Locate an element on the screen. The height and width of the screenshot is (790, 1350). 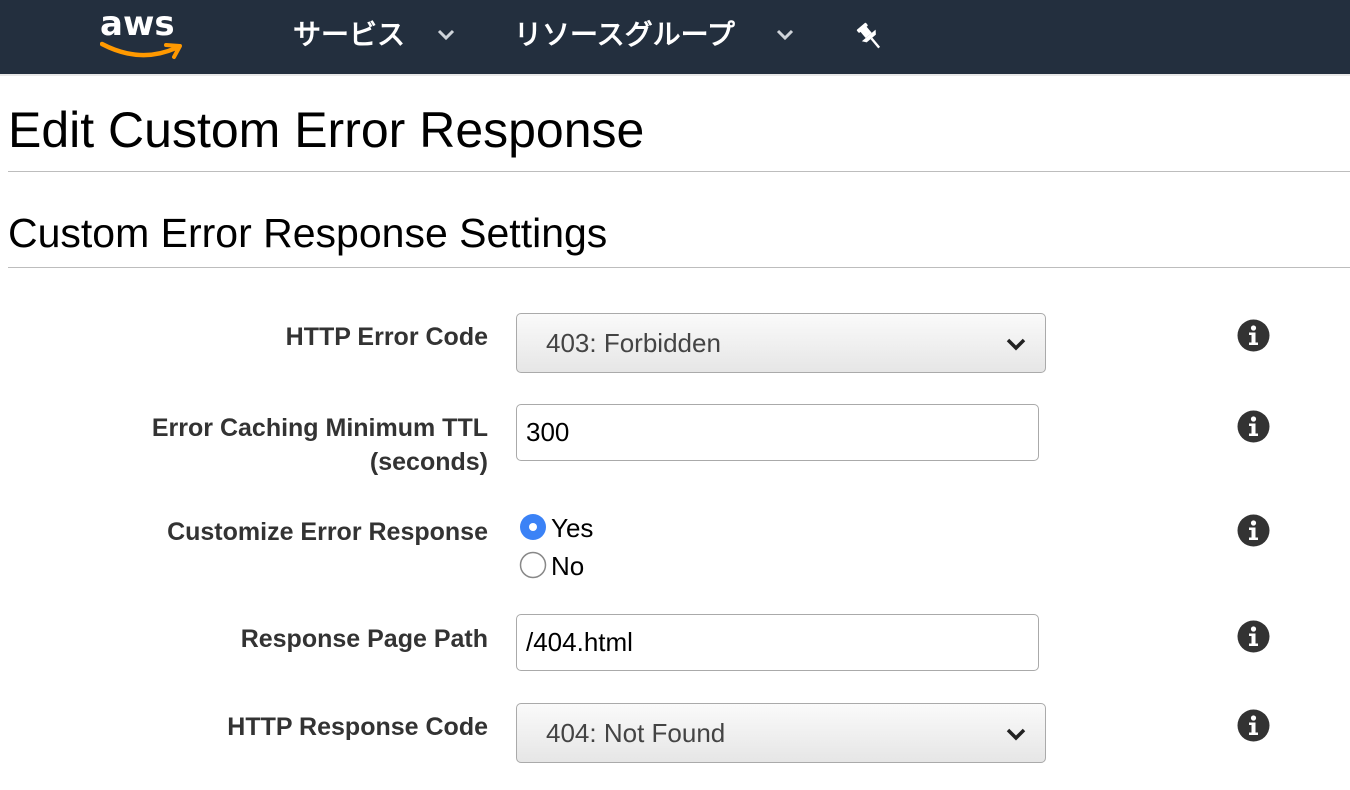
nav-resource-groups-menu: リソースグループ is located at coordinates (659, 35).